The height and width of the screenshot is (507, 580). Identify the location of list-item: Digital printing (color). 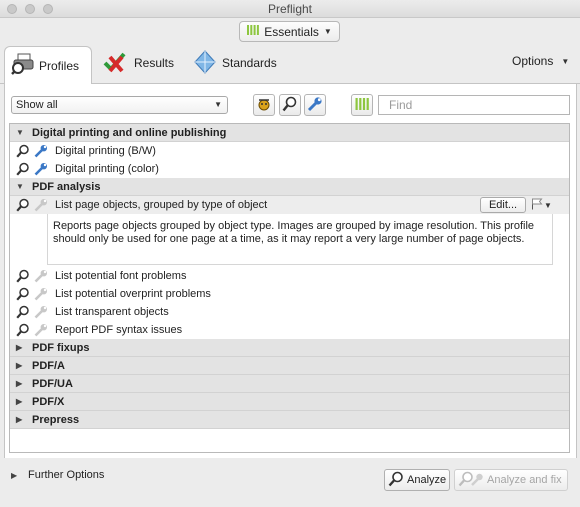
(289, 169).